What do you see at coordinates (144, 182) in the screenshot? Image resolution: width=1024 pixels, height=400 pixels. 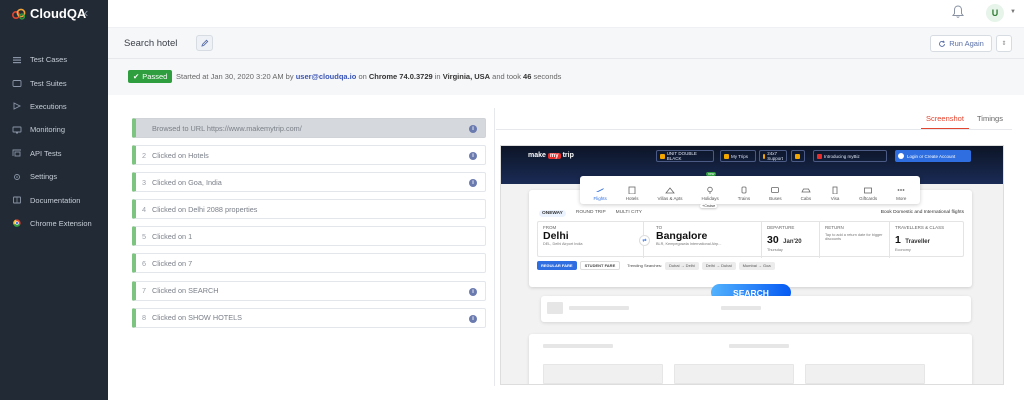 I see `step-number: 3` at bounding box center [144, 182].